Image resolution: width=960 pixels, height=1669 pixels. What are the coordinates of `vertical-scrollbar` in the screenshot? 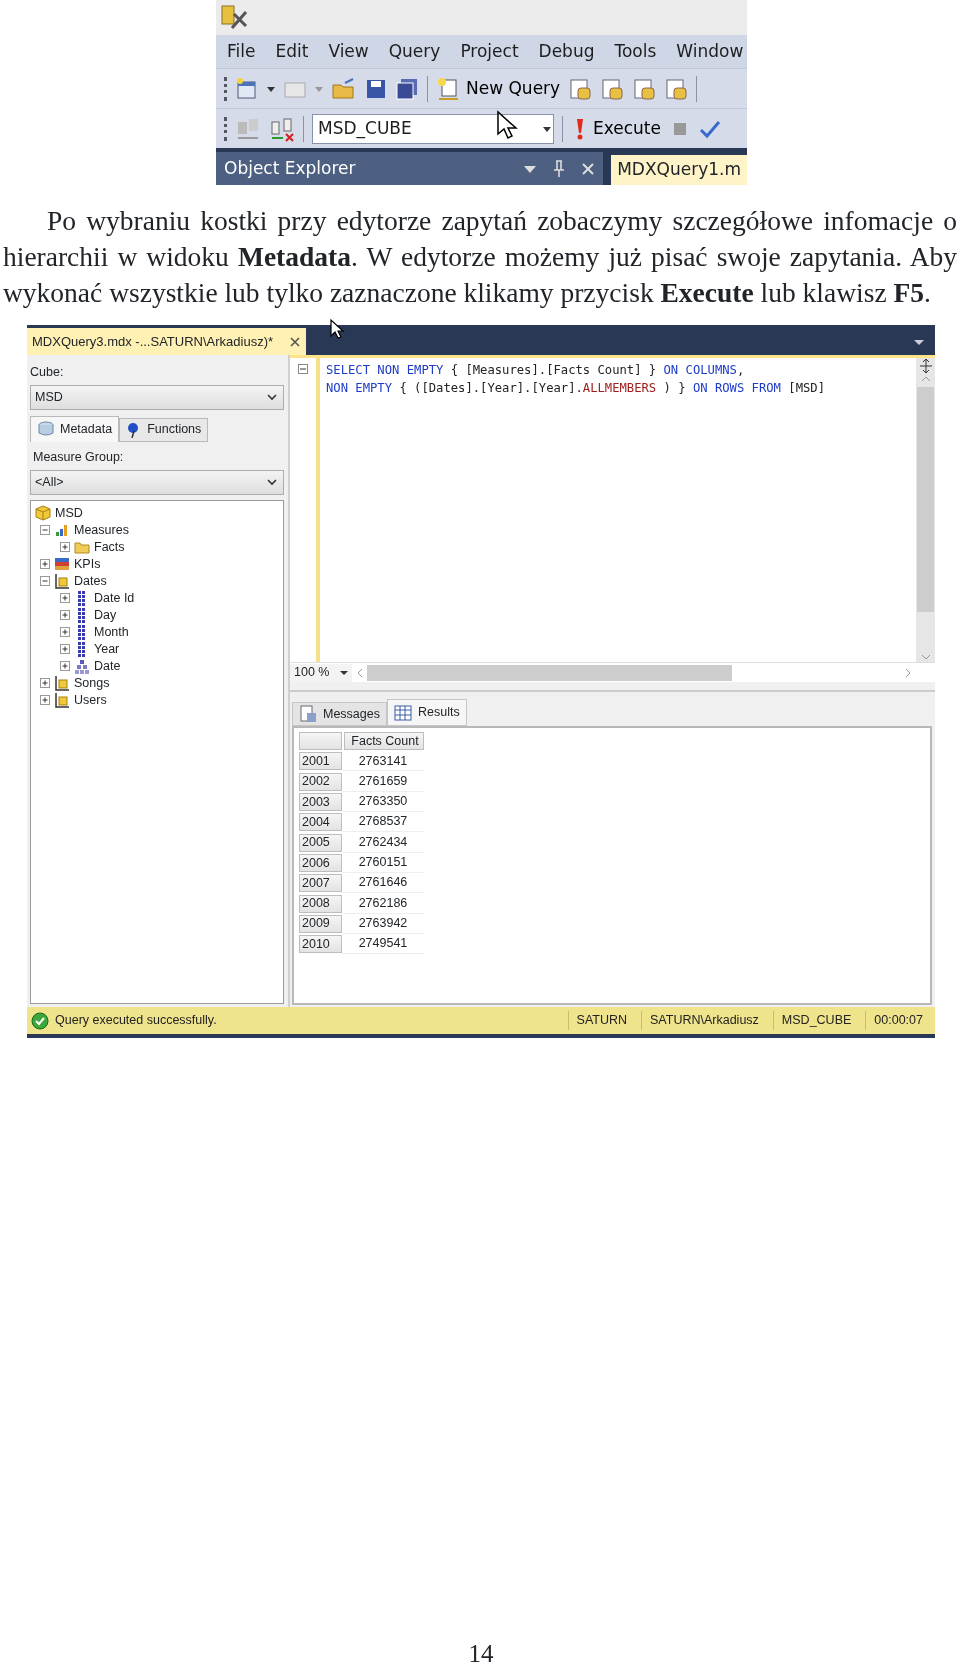 It's located at (925, 510).